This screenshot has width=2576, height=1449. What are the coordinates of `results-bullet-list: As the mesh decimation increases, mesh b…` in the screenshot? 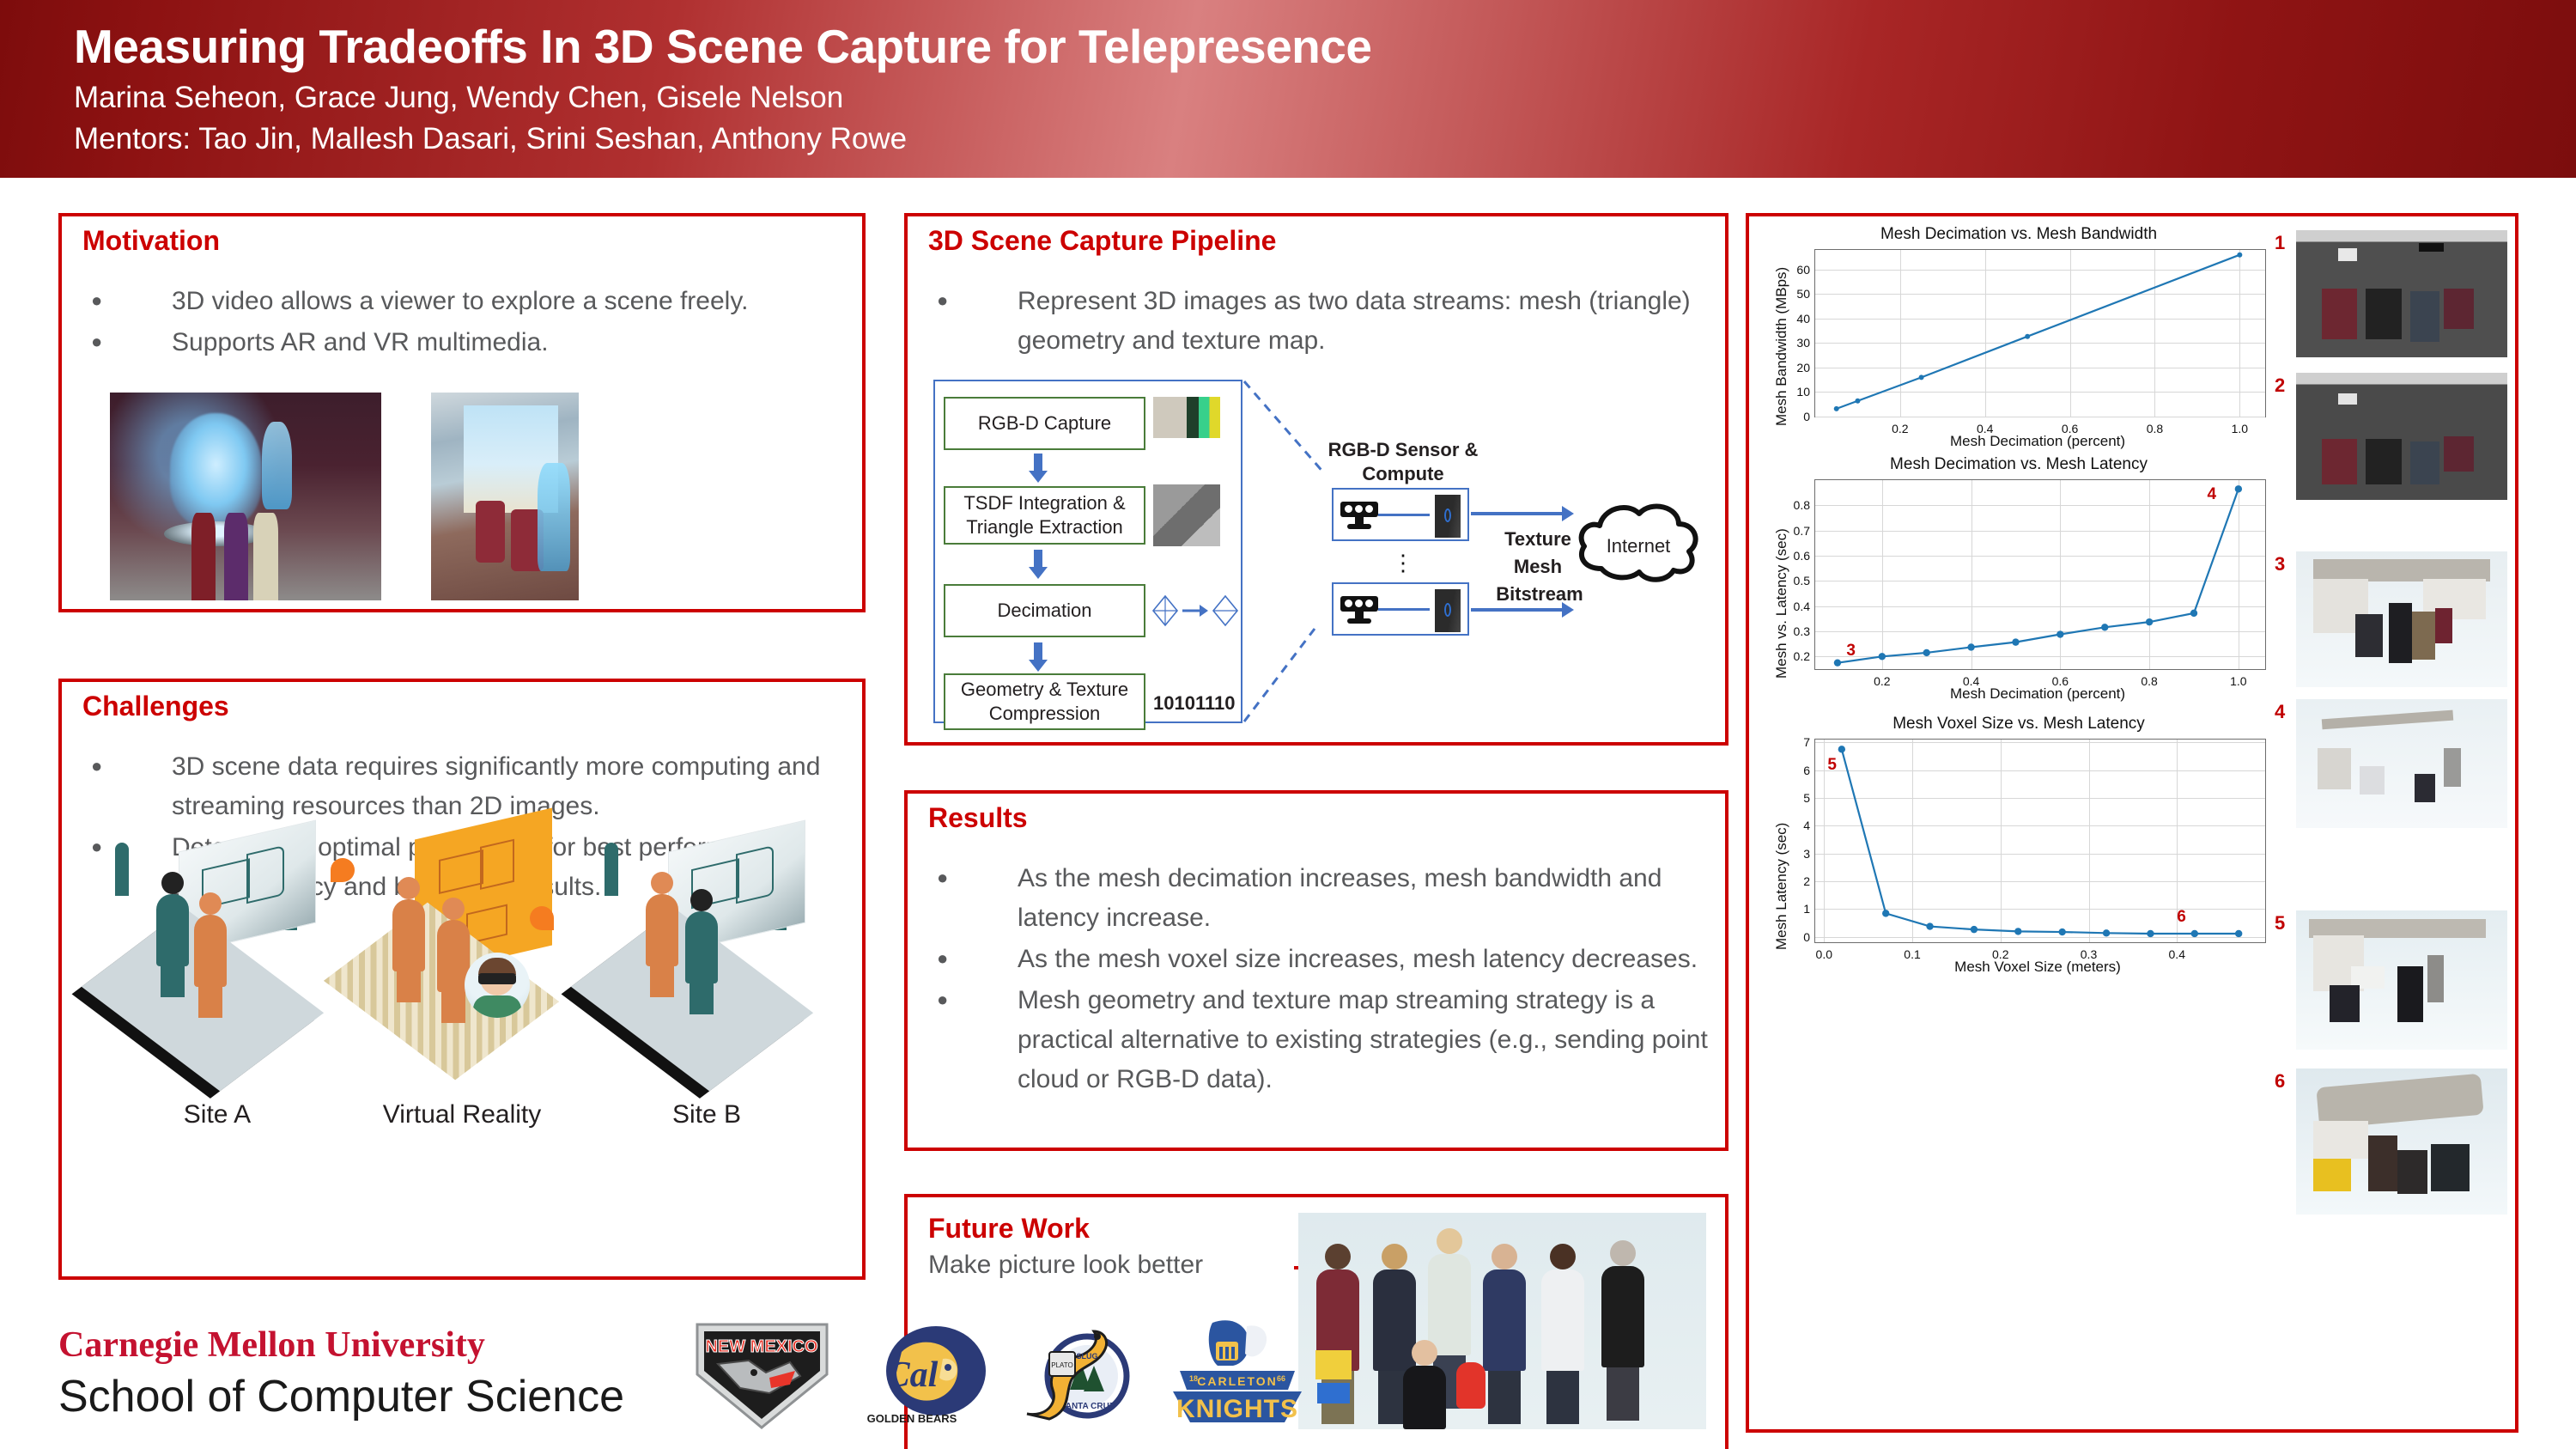 It's located at (1319, 979).